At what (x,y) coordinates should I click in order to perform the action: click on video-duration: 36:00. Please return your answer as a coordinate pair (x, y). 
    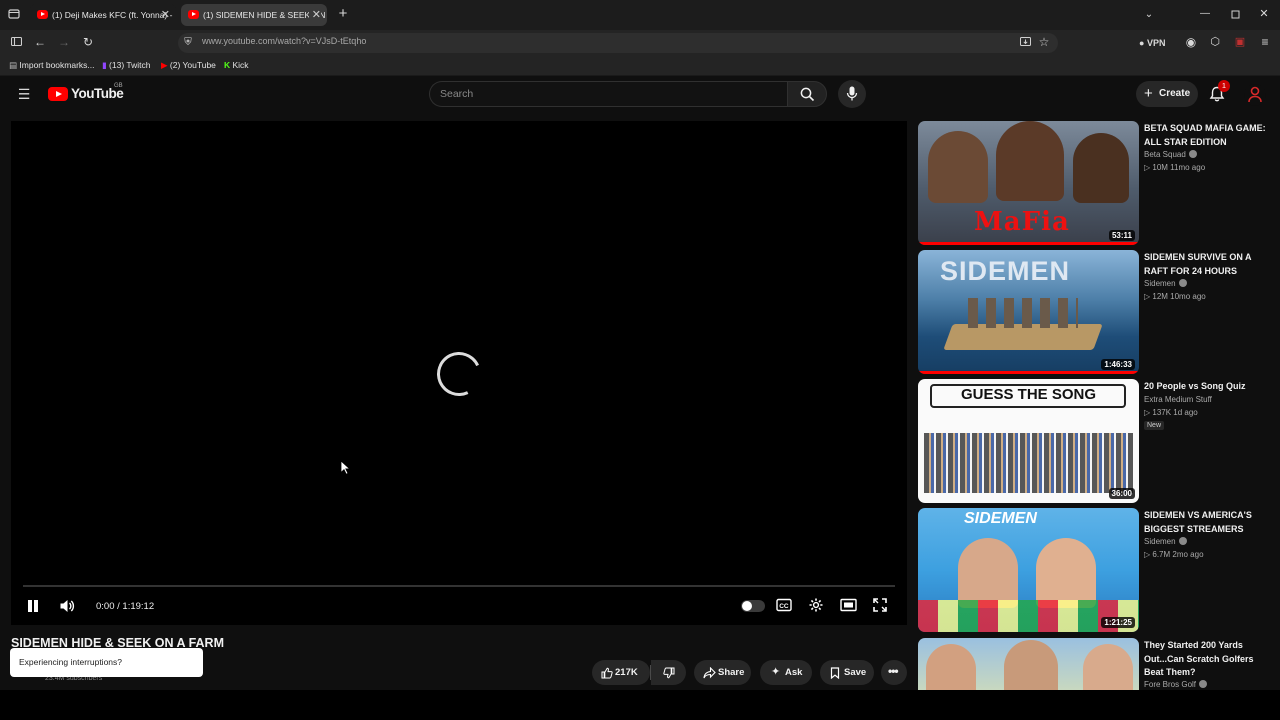
    Looking at the image, I should click on (1121, 493).